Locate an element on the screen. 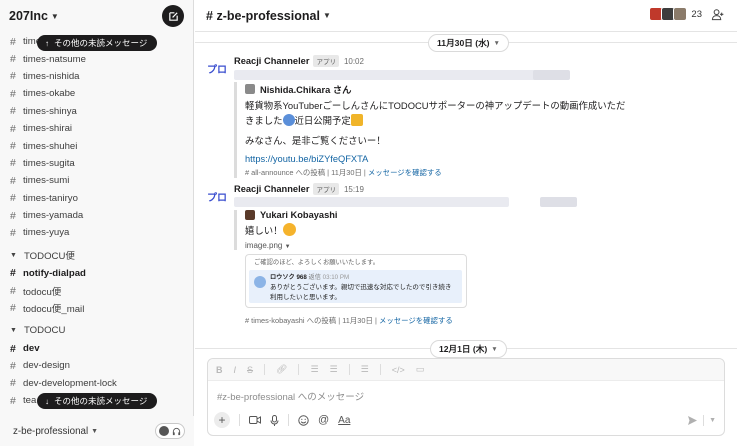 The width and height of the screenshot is (737, 446). channel-name: todocu便 is located at coordinates (42, 292).